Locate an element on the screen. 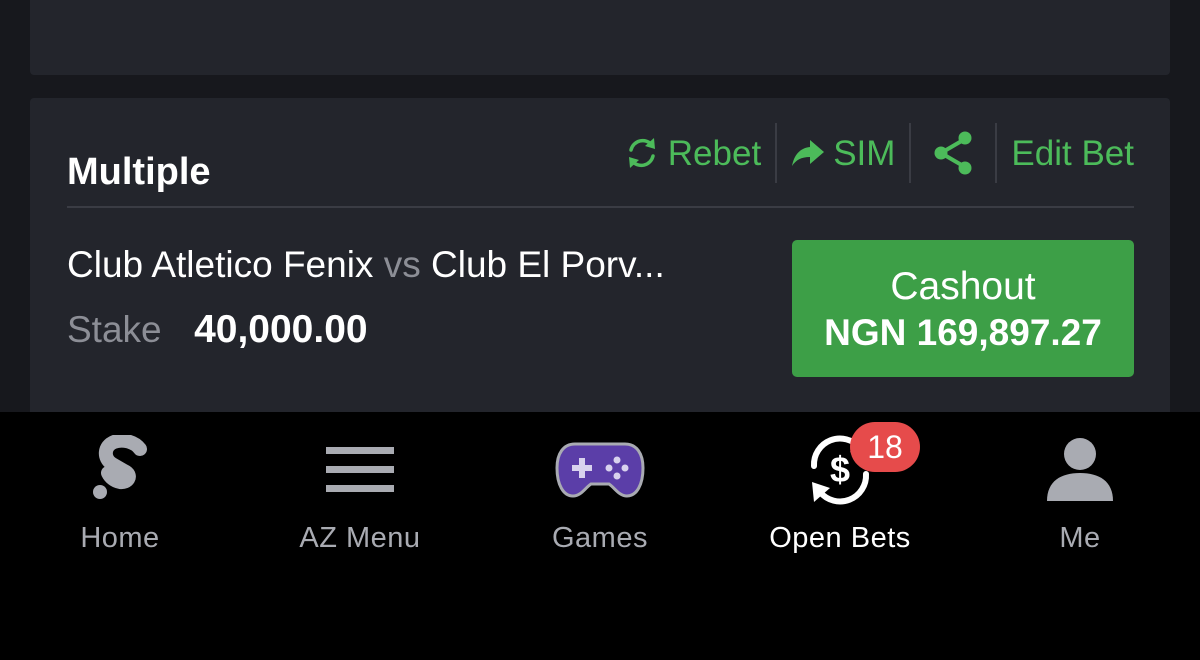 This screenshot has height=660, width=1200. cashout-label: Cashout is located at coordinates (963, 286).